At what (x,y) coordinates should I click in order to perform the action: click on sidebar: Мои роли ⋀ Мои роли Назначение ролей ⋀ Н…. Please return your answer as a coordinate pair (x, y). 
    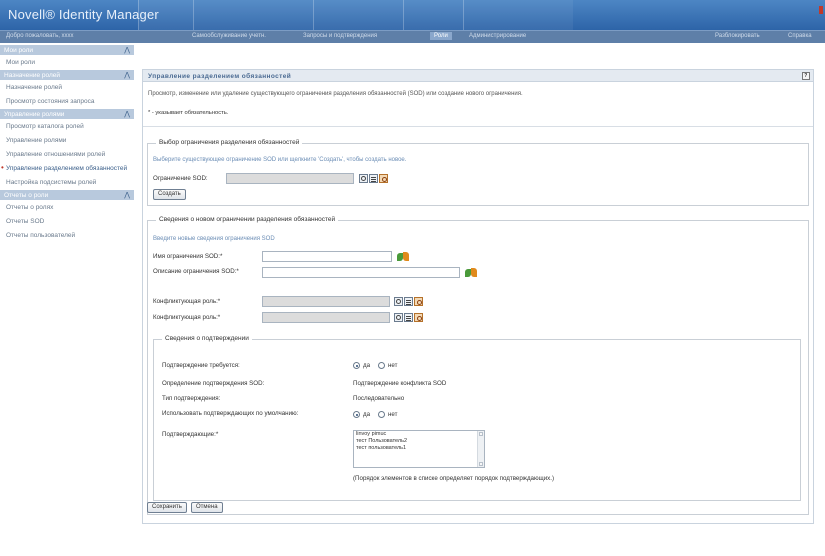
    Looking at the image, I should click on (67, 175).